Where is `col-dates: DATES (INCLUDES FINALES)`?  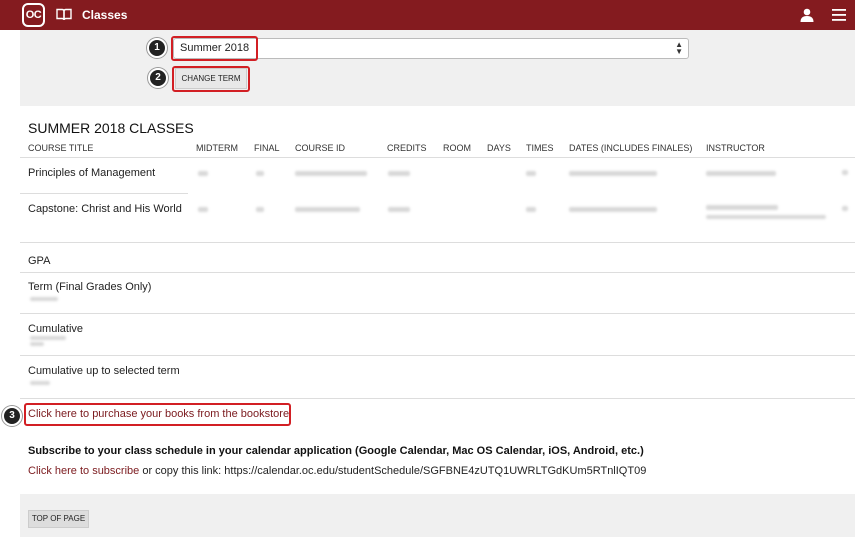
col-dates: DATES (INCLUDES FINALES) is located at coordinates (631, 148).